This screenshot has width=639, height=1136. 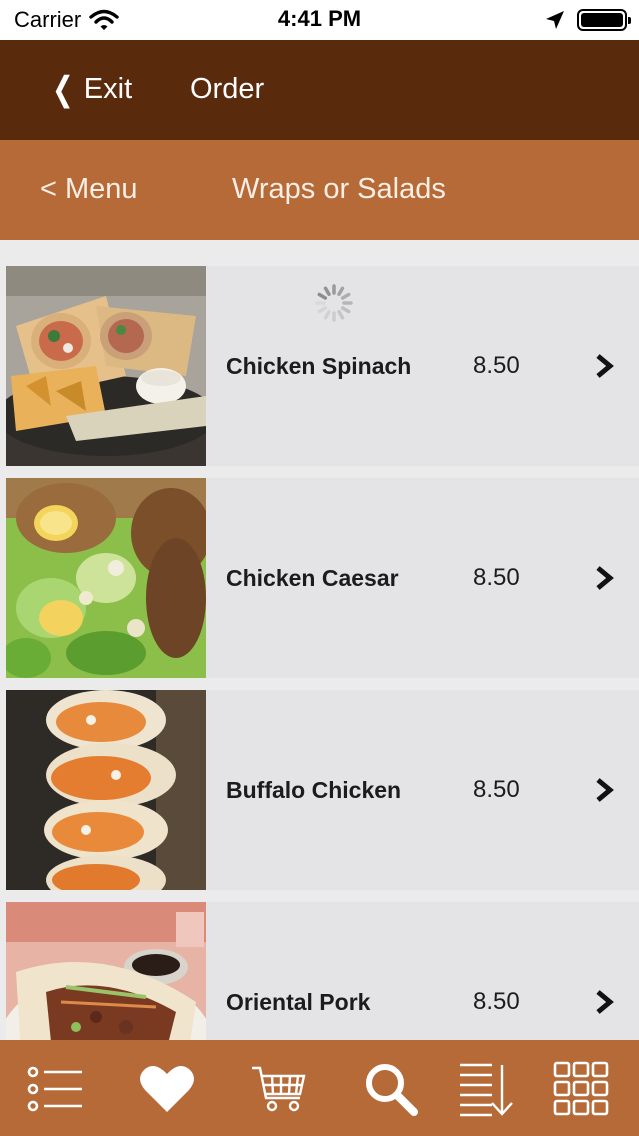 I want to click on page-title: Order, so click(x=227, y=89).